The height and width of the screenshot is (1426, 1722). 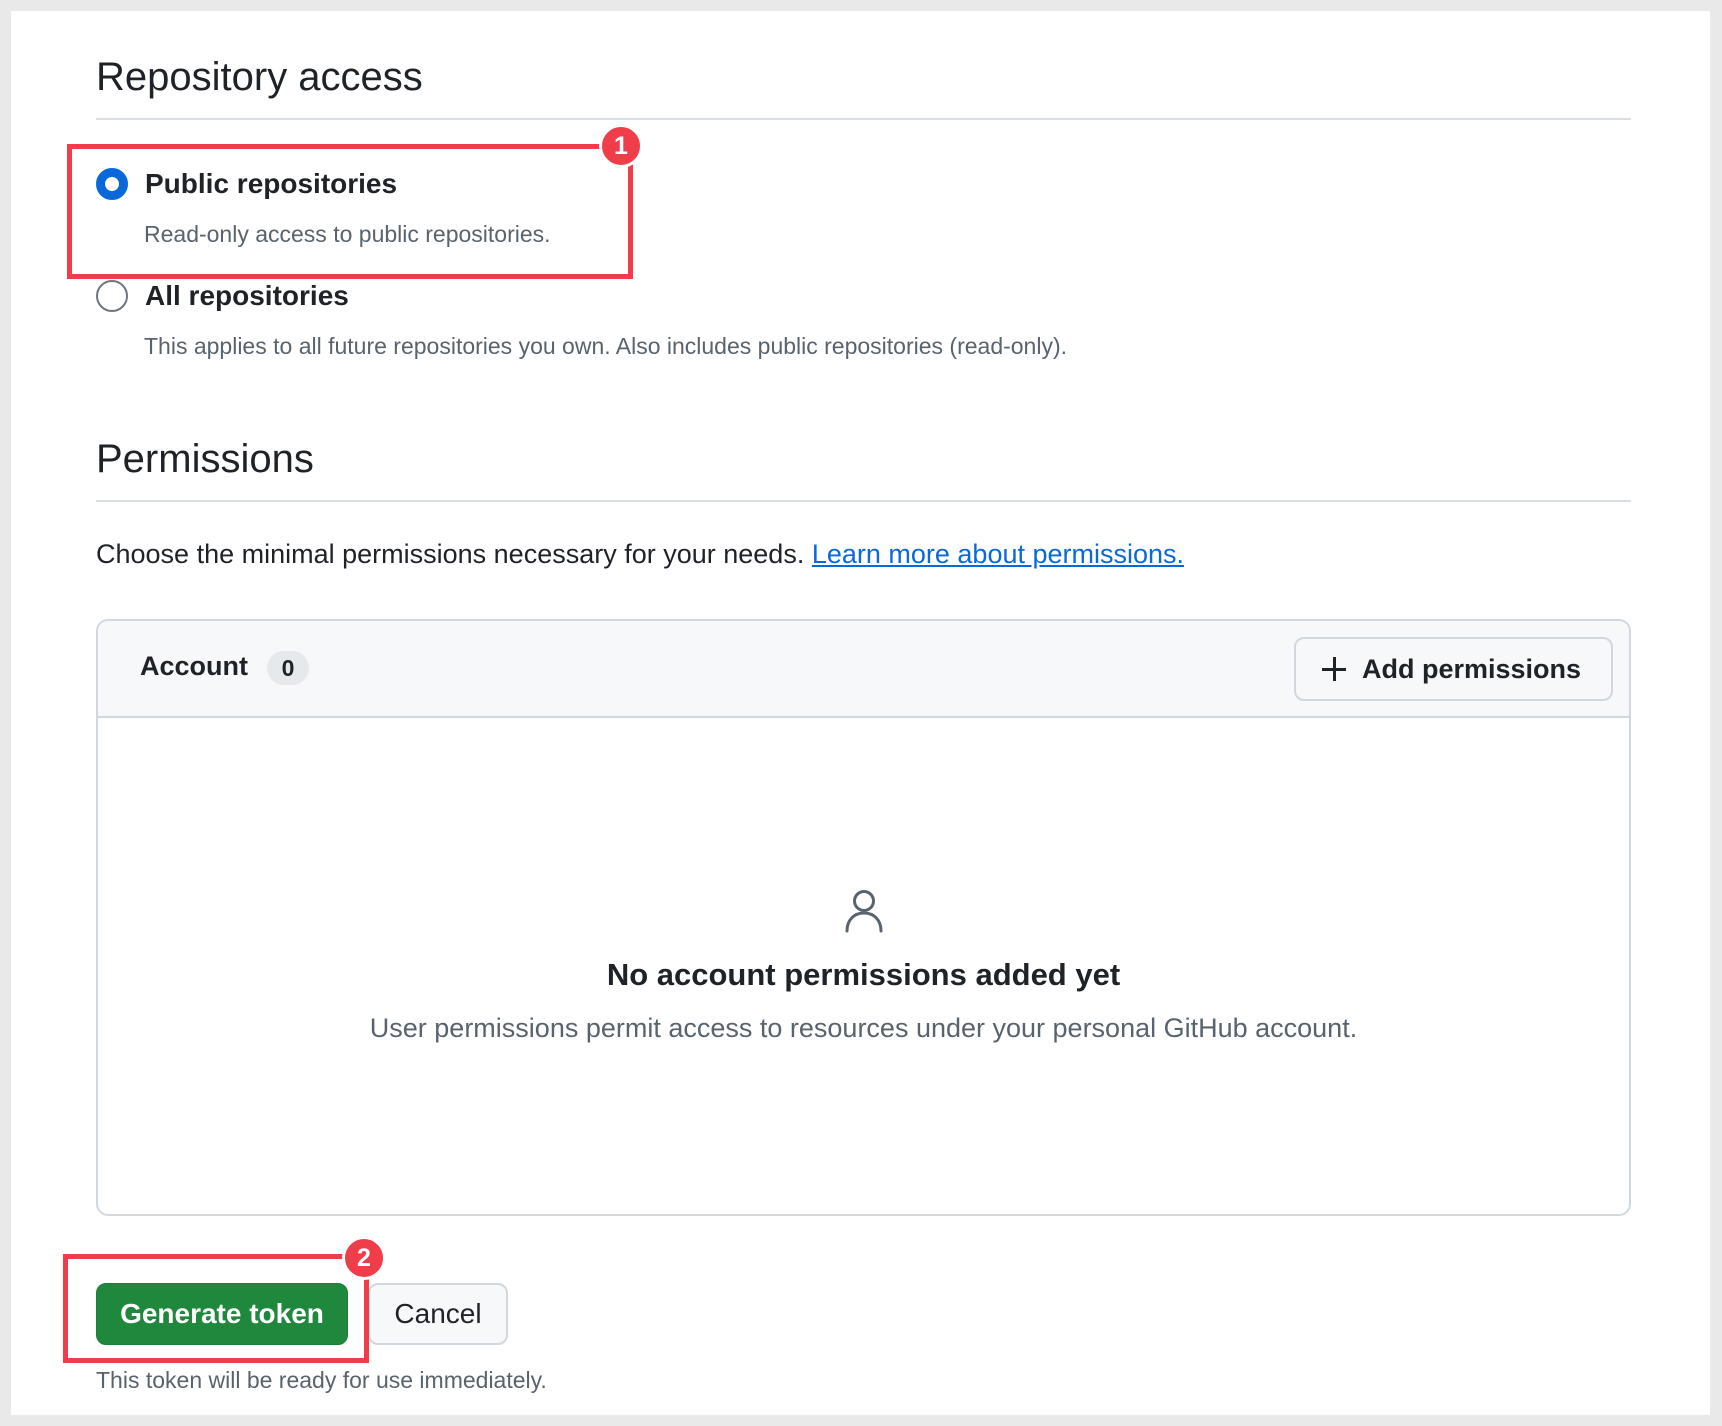 I want to click on add-permissions-label: Add permissions, so click(x=1472, y=668).